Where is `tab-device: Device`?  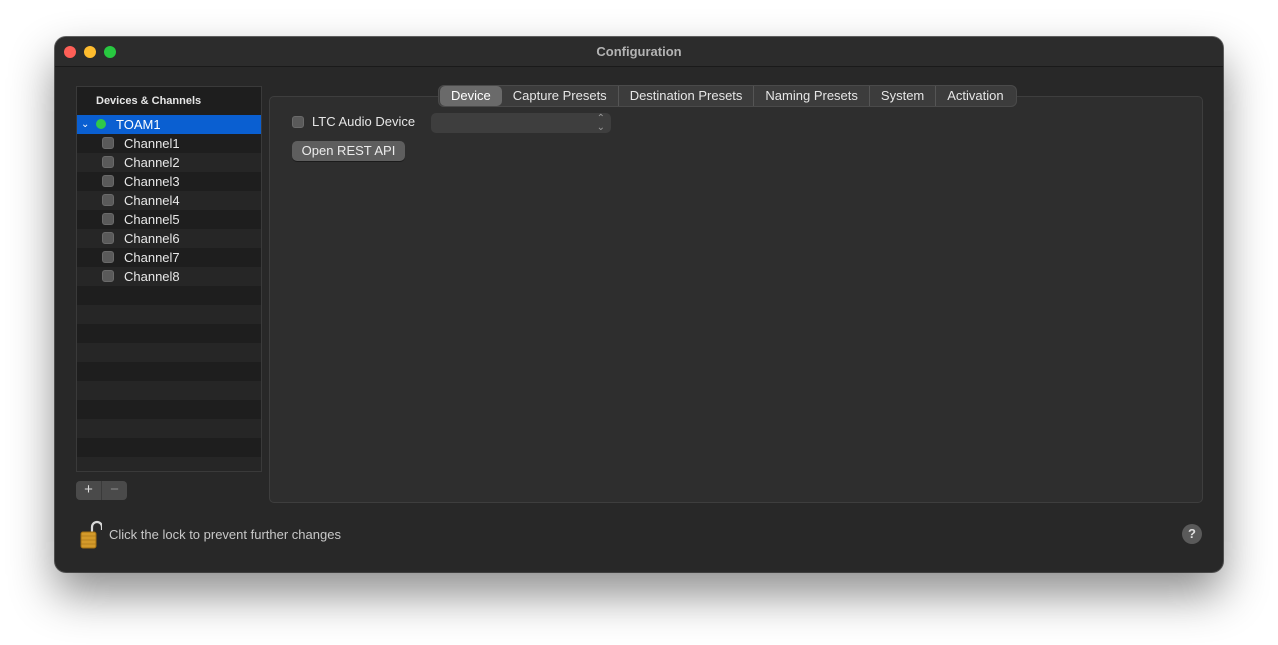 tab-device: Device is located at coordinates (471, 96).